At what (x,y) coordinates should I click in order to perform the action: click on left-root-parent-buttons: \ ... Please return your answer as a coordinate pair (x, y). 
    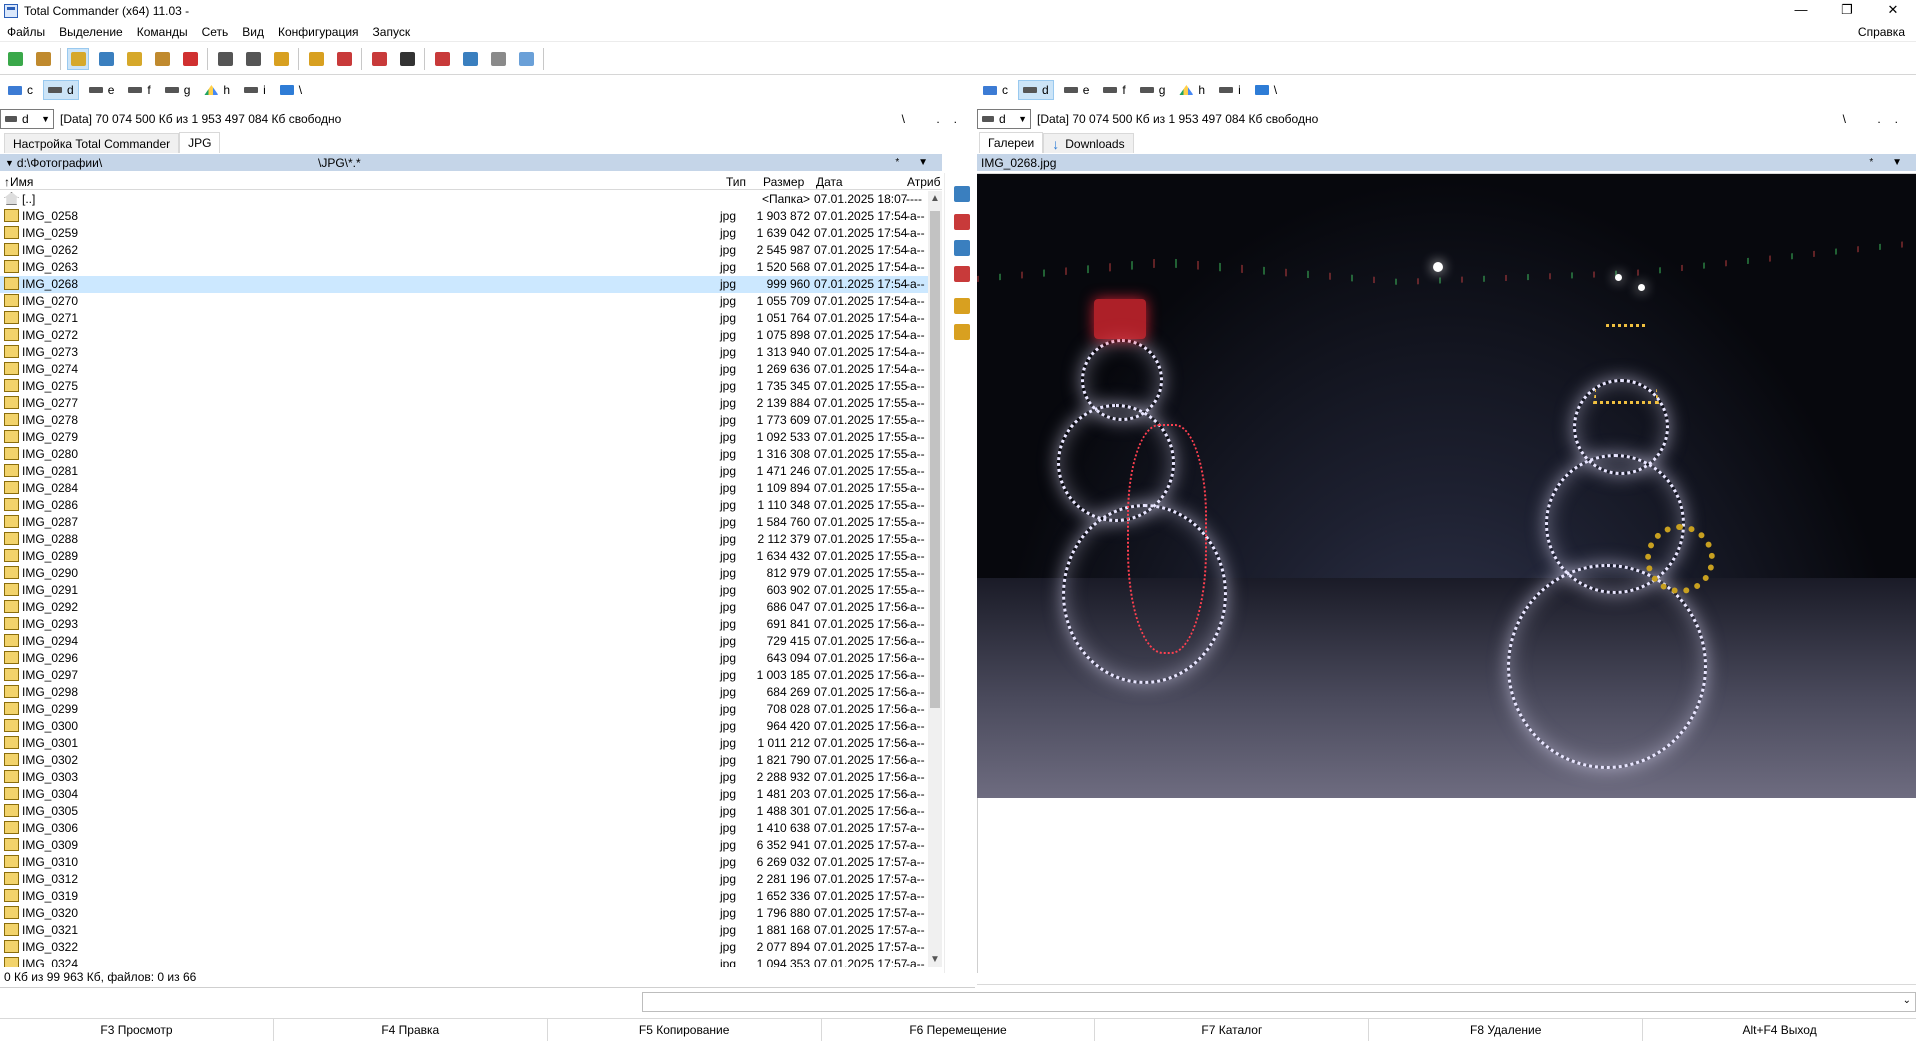
    Looking at the image, I should click on (936, 119).